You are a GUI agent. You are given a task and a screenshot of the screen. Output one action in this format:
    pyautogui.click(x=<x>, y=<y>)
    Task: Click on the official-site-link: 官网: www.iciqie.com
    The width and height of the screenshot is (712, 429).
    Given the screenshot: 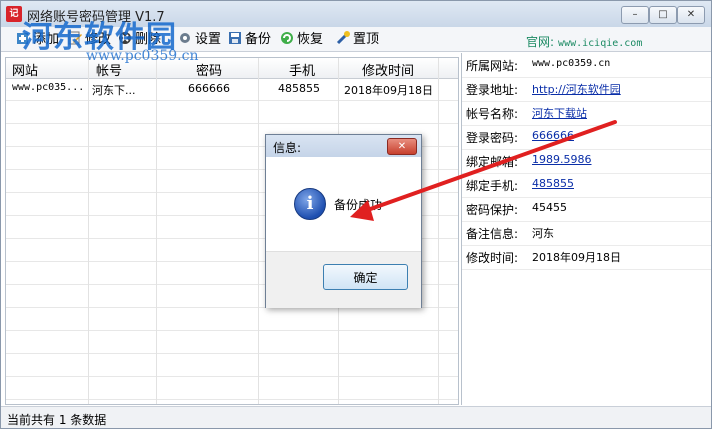 What is the action you would take?
    pyautogui.click(x=584, y=41)
    